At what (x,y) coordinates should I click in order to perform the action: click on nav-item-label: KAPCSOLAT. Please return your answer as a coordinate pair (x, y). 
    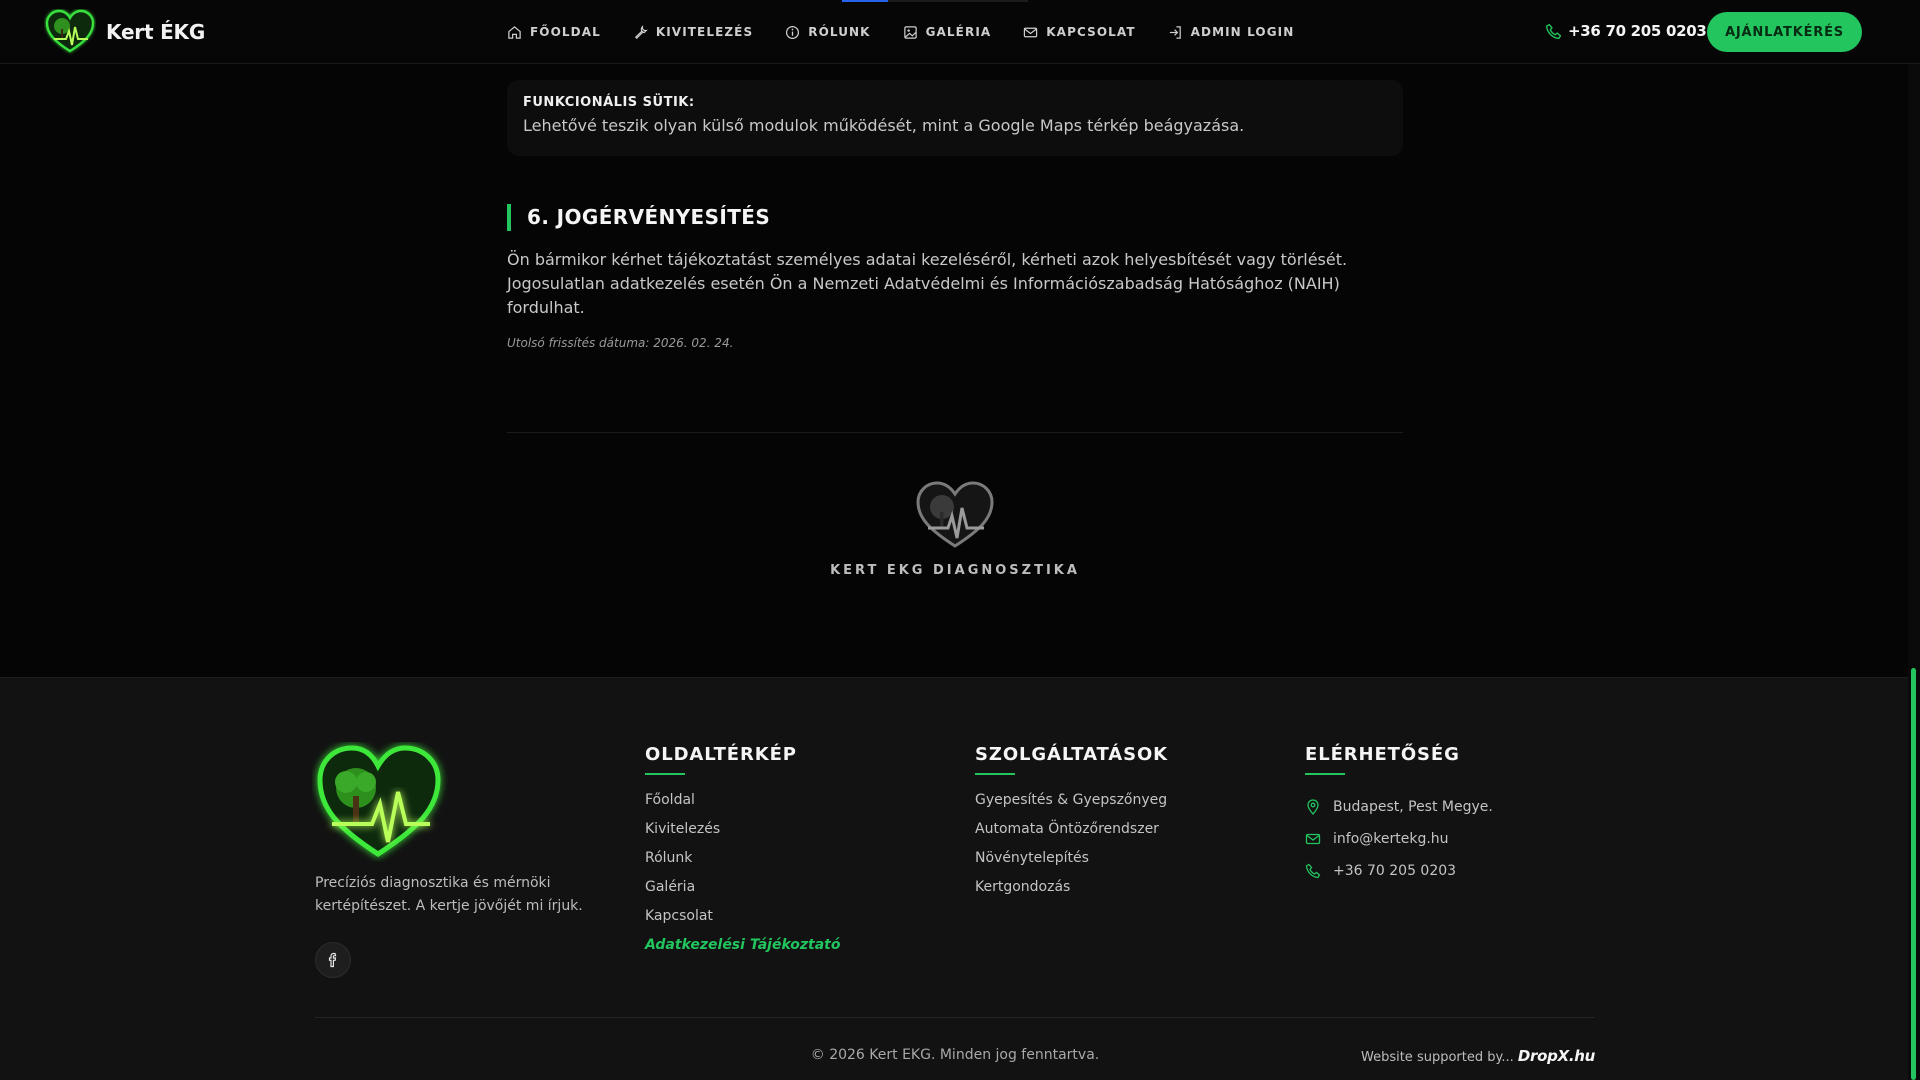
    Looking at the image, I should click on (1091, 32).